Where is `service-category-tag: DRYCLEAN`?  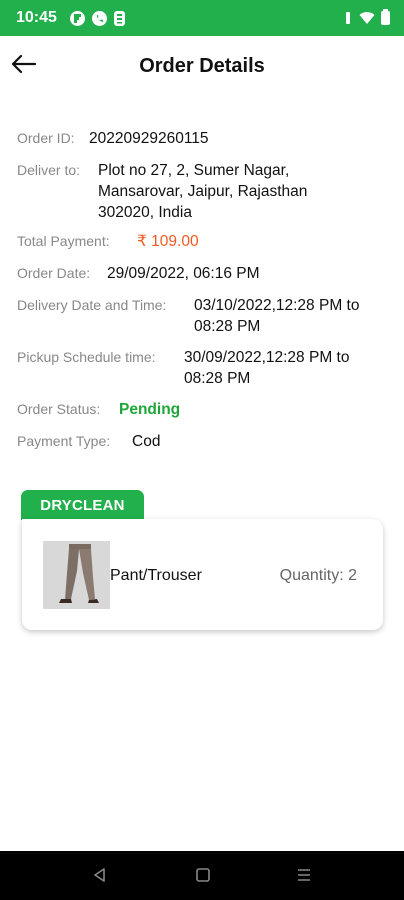 service-category-tag: DRYCLEAN is located at coordinates (82, 505).